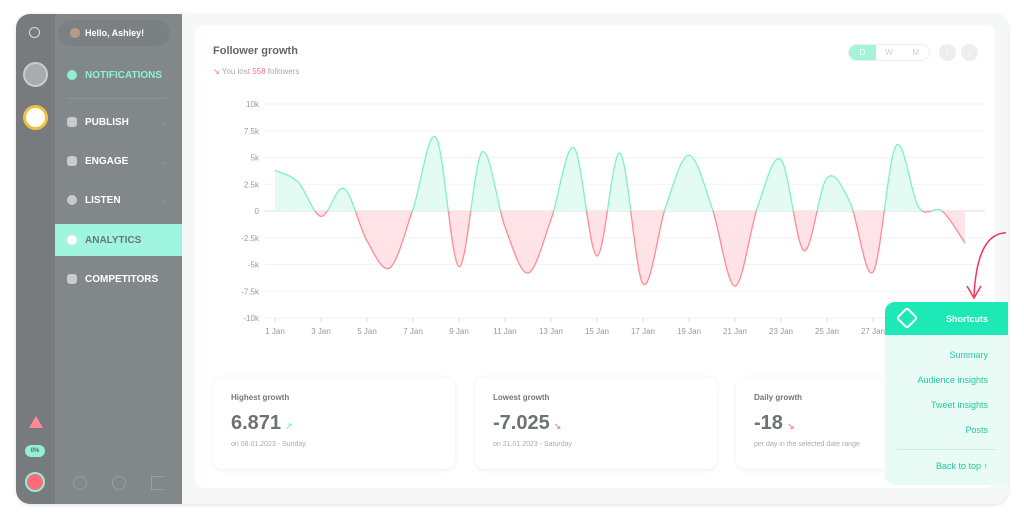 The width and height of the screenshot is (1024, 518). I want to click on shortcut-tweet-insights: Tweet insights, so click(946, 405).